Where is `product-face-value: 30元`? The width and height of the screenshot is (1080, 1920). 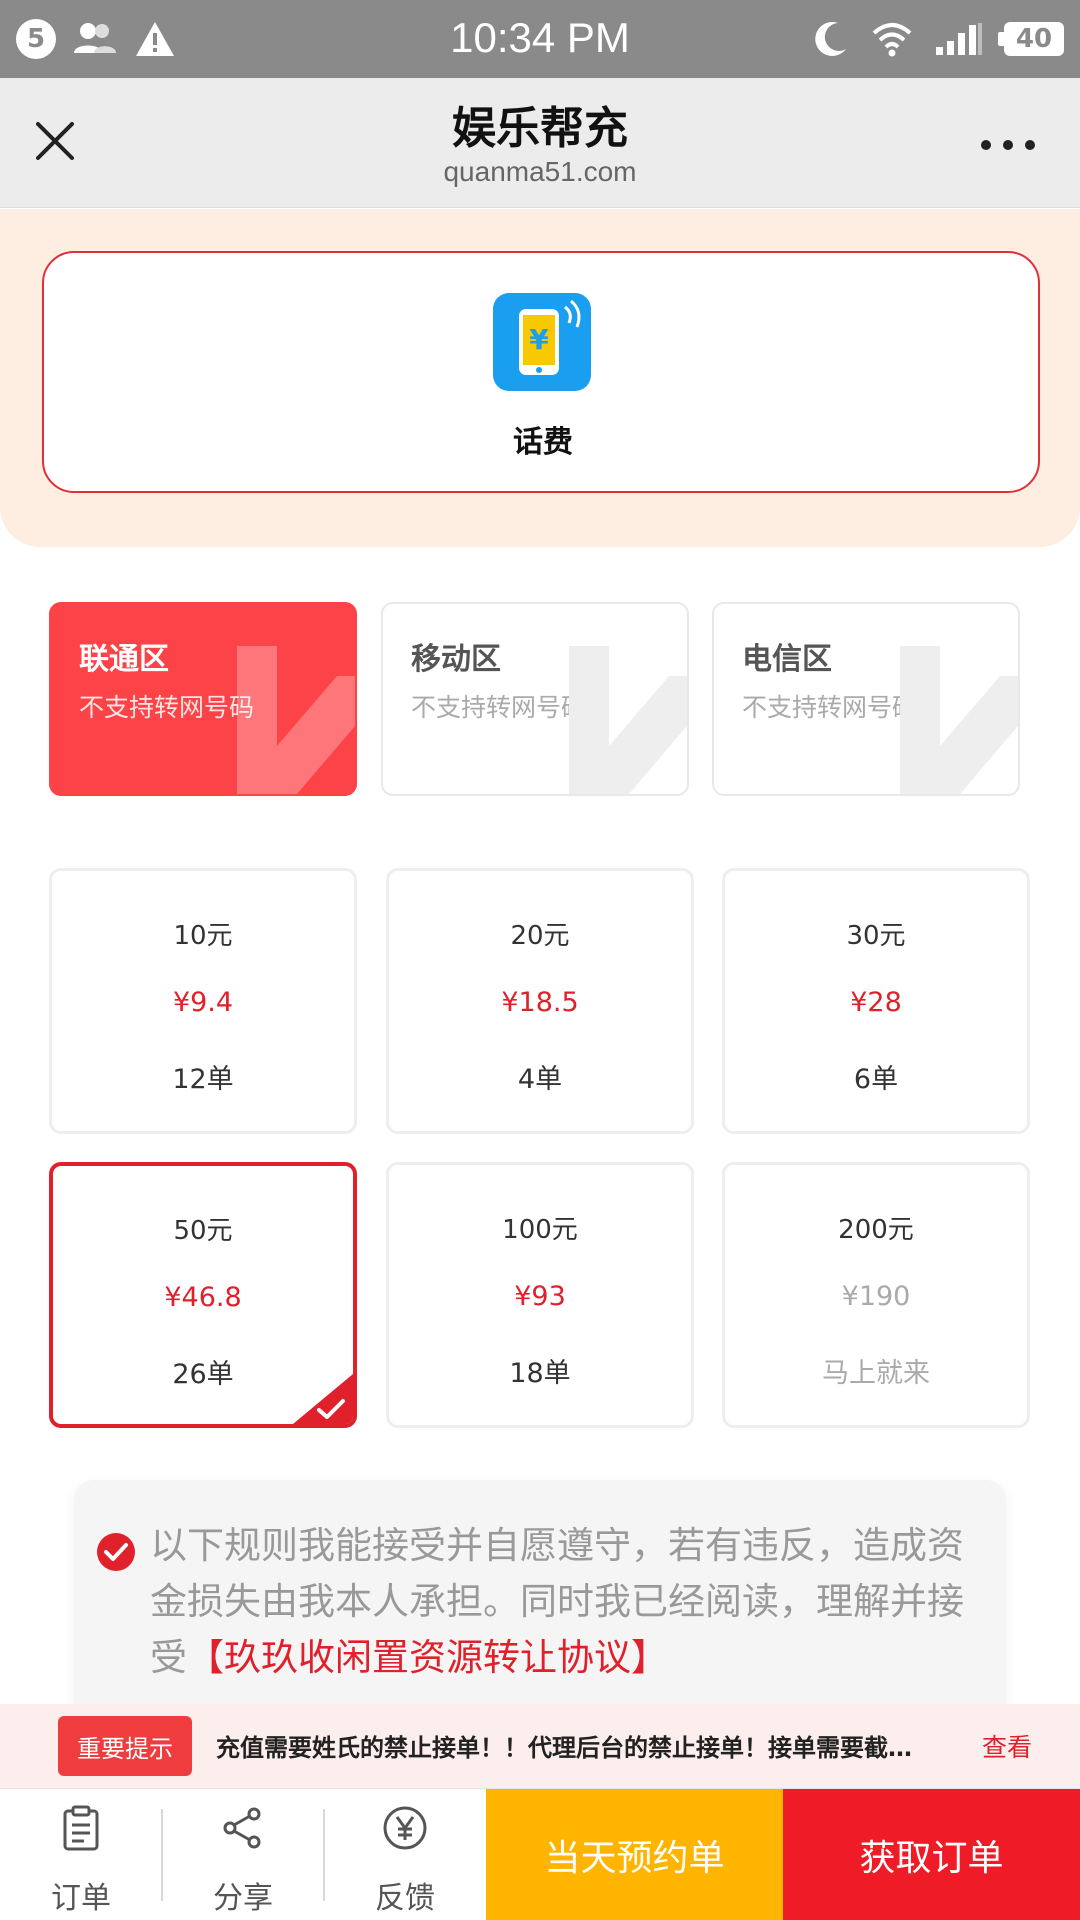 product-face-value: 30元 is located at coordinates (876, 936).